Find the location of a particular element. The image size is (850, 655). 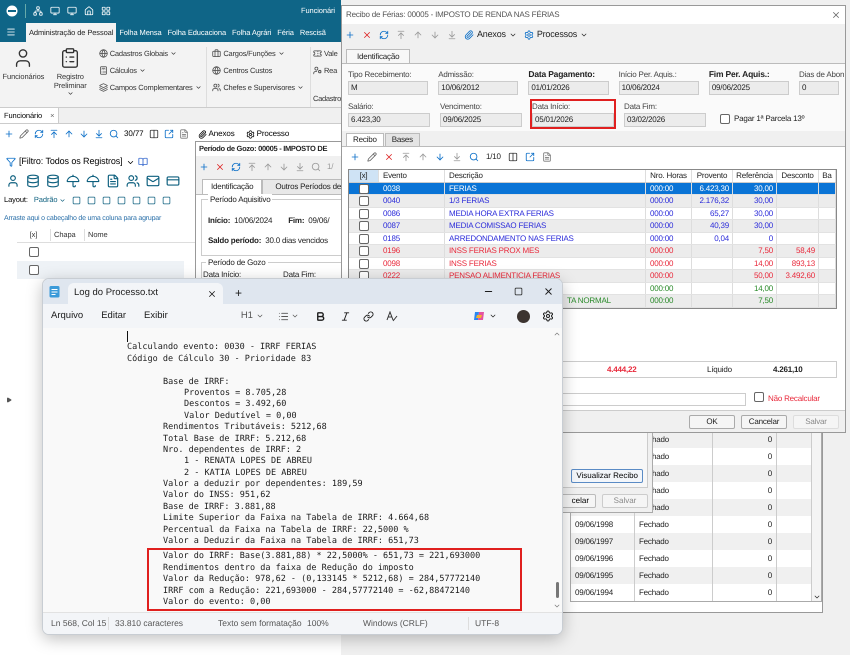

processes-button: Processo is located at coordinates (268, 134).